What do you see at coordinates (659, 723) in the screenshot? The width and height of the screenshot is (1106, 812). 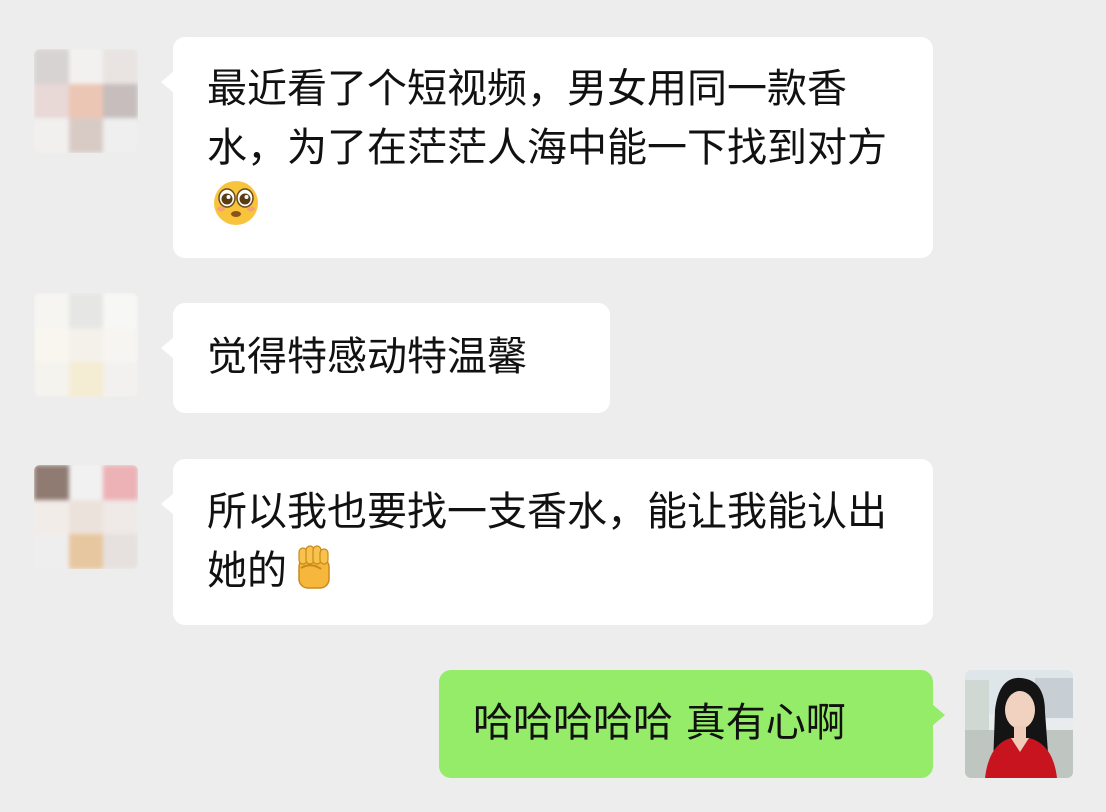 I see `message-text: 哈哈哈哈哈 真有心啊` at bounding box center [659, 723].